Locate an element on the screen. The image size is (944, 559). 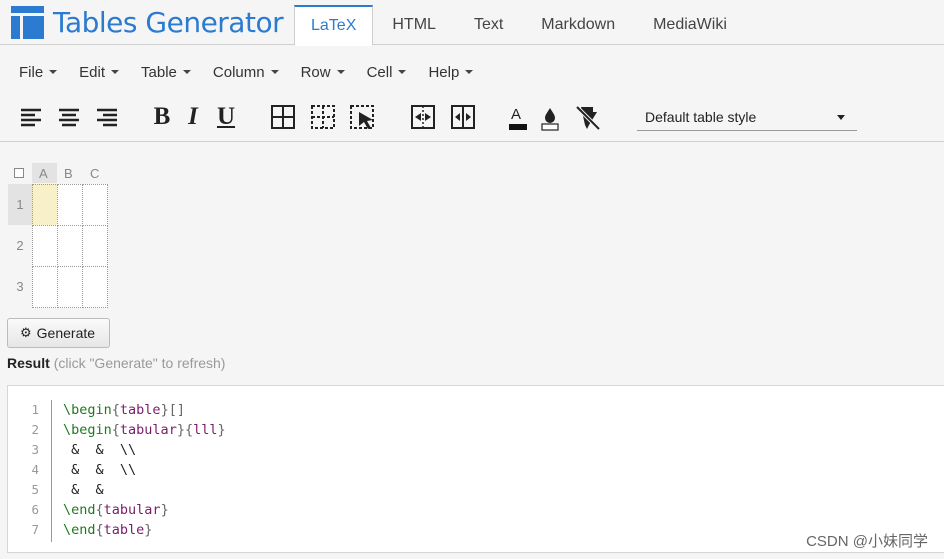
menu-row: Row is located at coordinates (323, 72).